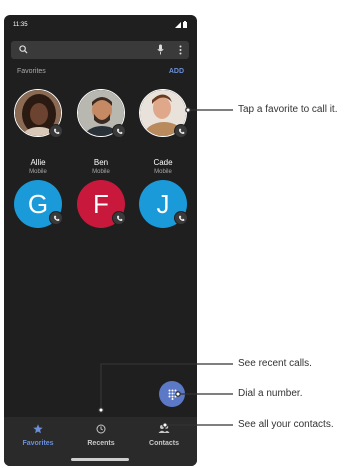  I want to click on callout-dot-recents, so click(101, 410).